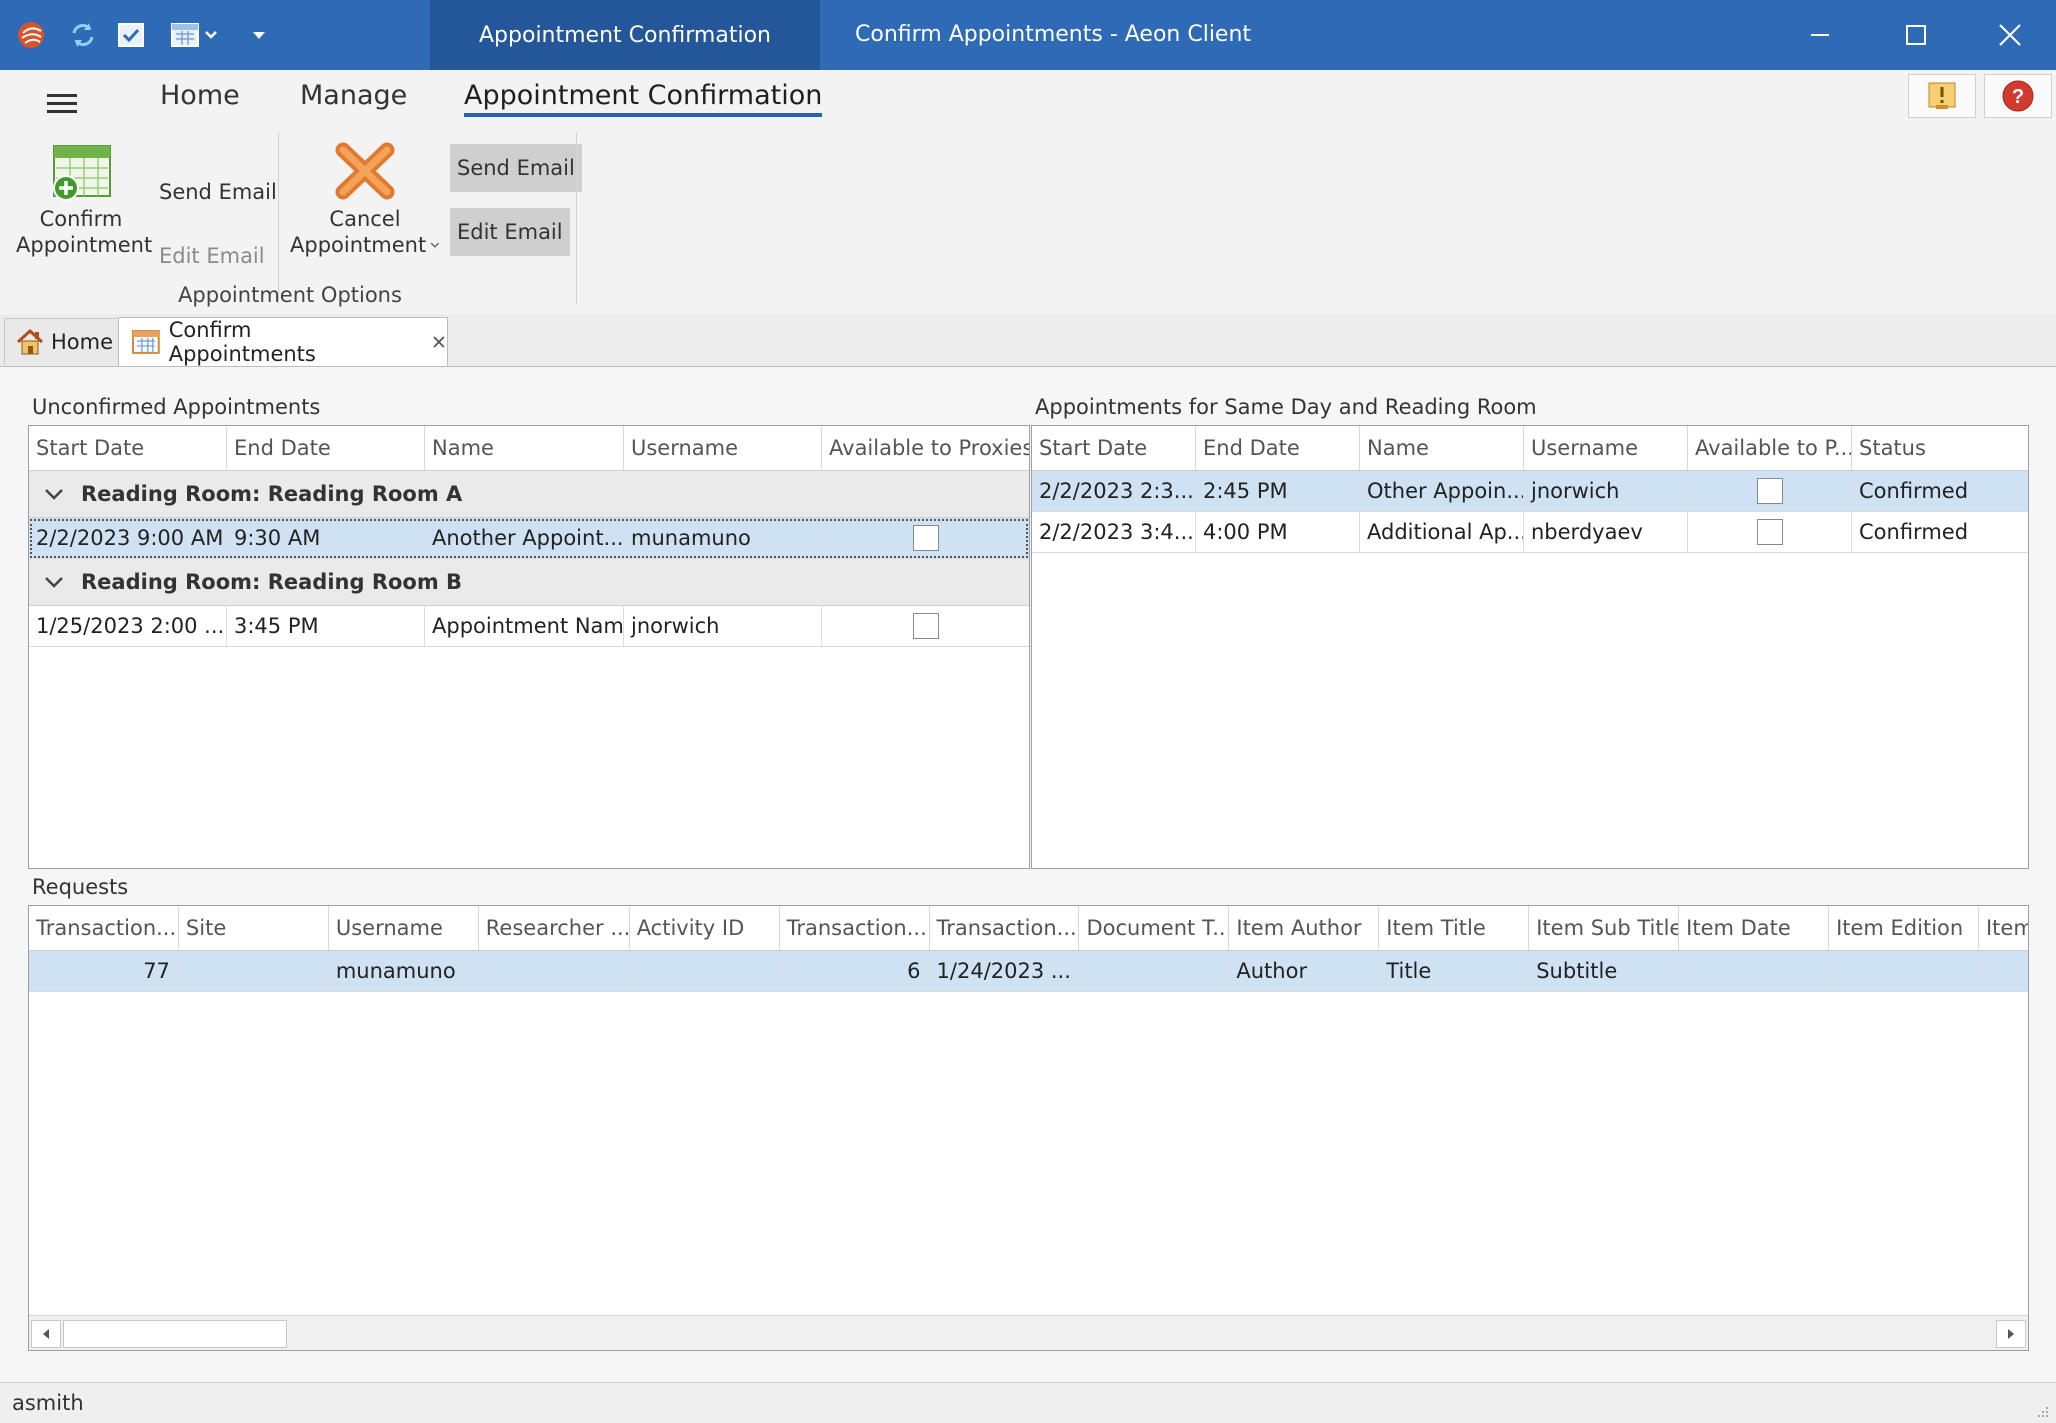  I want to click on doc-tab-confirm-appointments: Confirm Appointments, so click(283, 341).